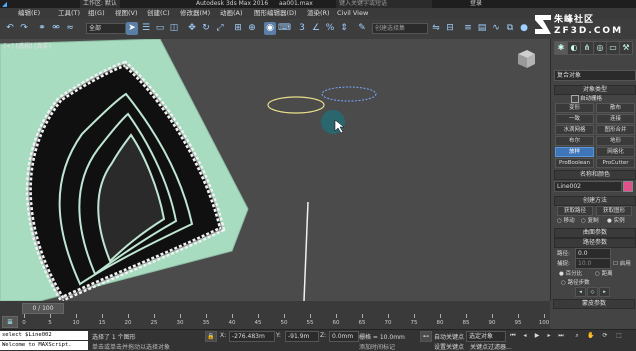 The image size is (636, 351). What do you see at coordinates (344, 336) in the screenshot?
I see `z-coordinate-field: 0.0mm` at bounding box center [344, 336].